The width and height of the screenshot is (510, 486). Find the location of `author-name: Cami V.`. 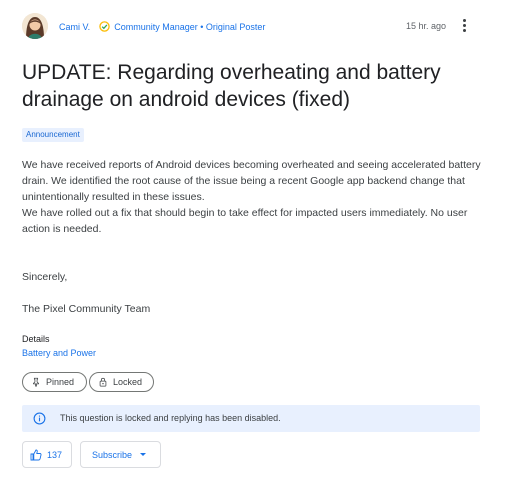

author-name: Cami V. is located at coordinates (74, 27).